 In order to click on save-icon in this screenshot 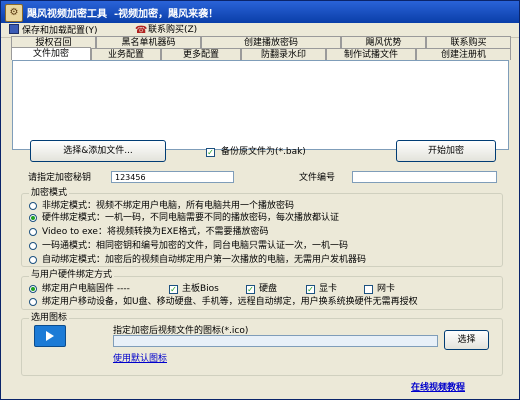, I will do `click(14, 29)`.